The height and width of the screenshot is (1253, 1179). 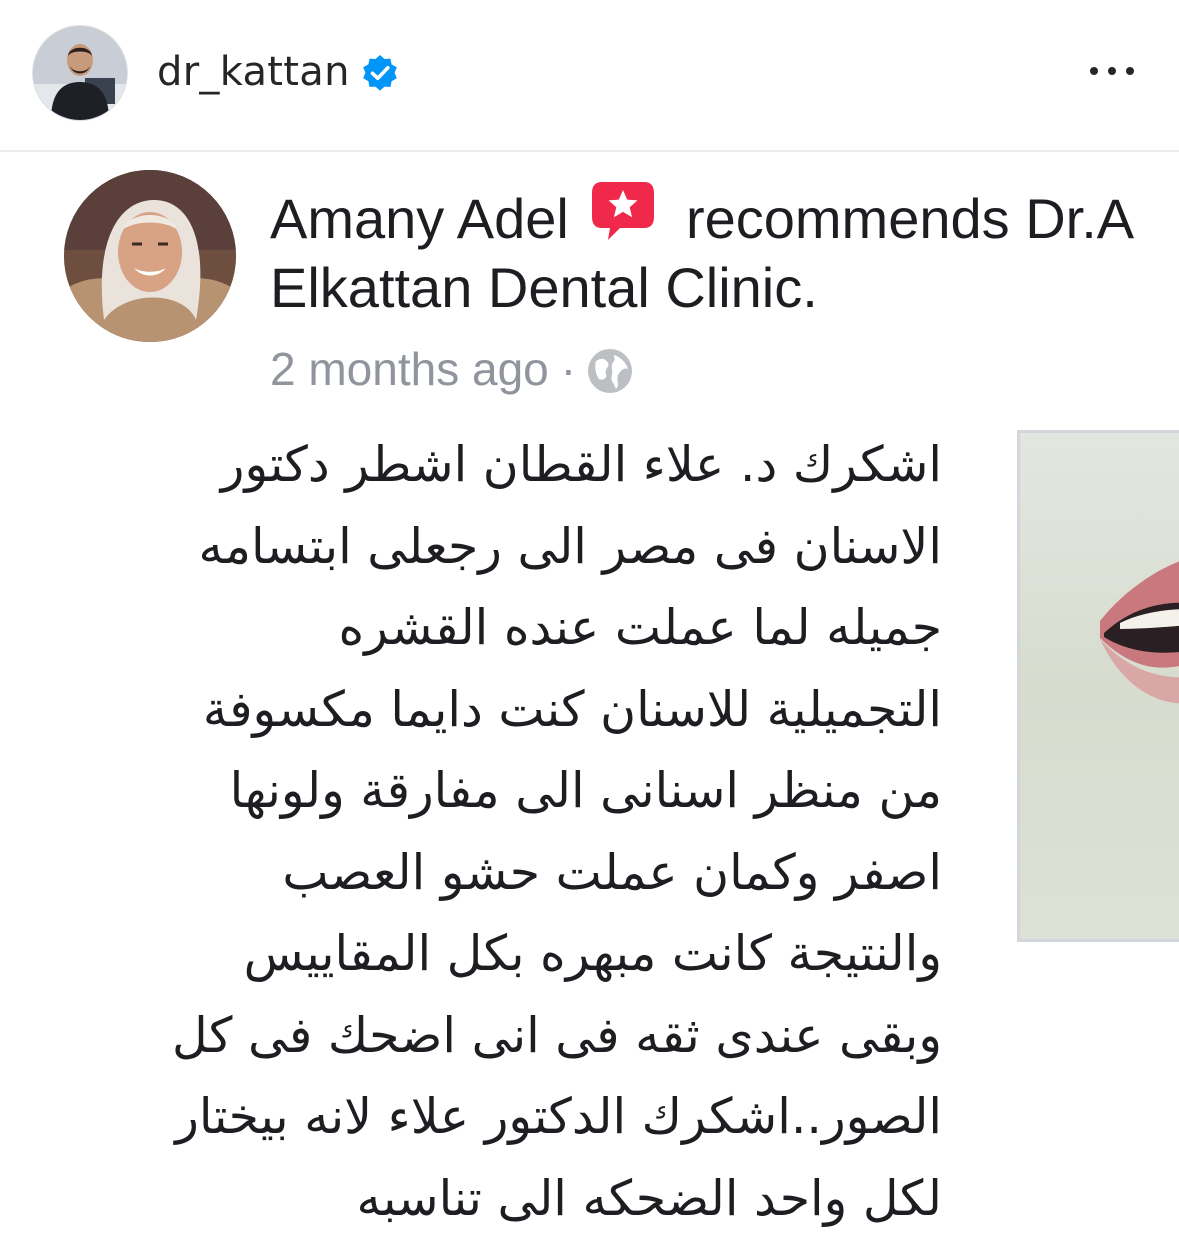 I want to click on more-options-button, so click(x=1114, y=71).